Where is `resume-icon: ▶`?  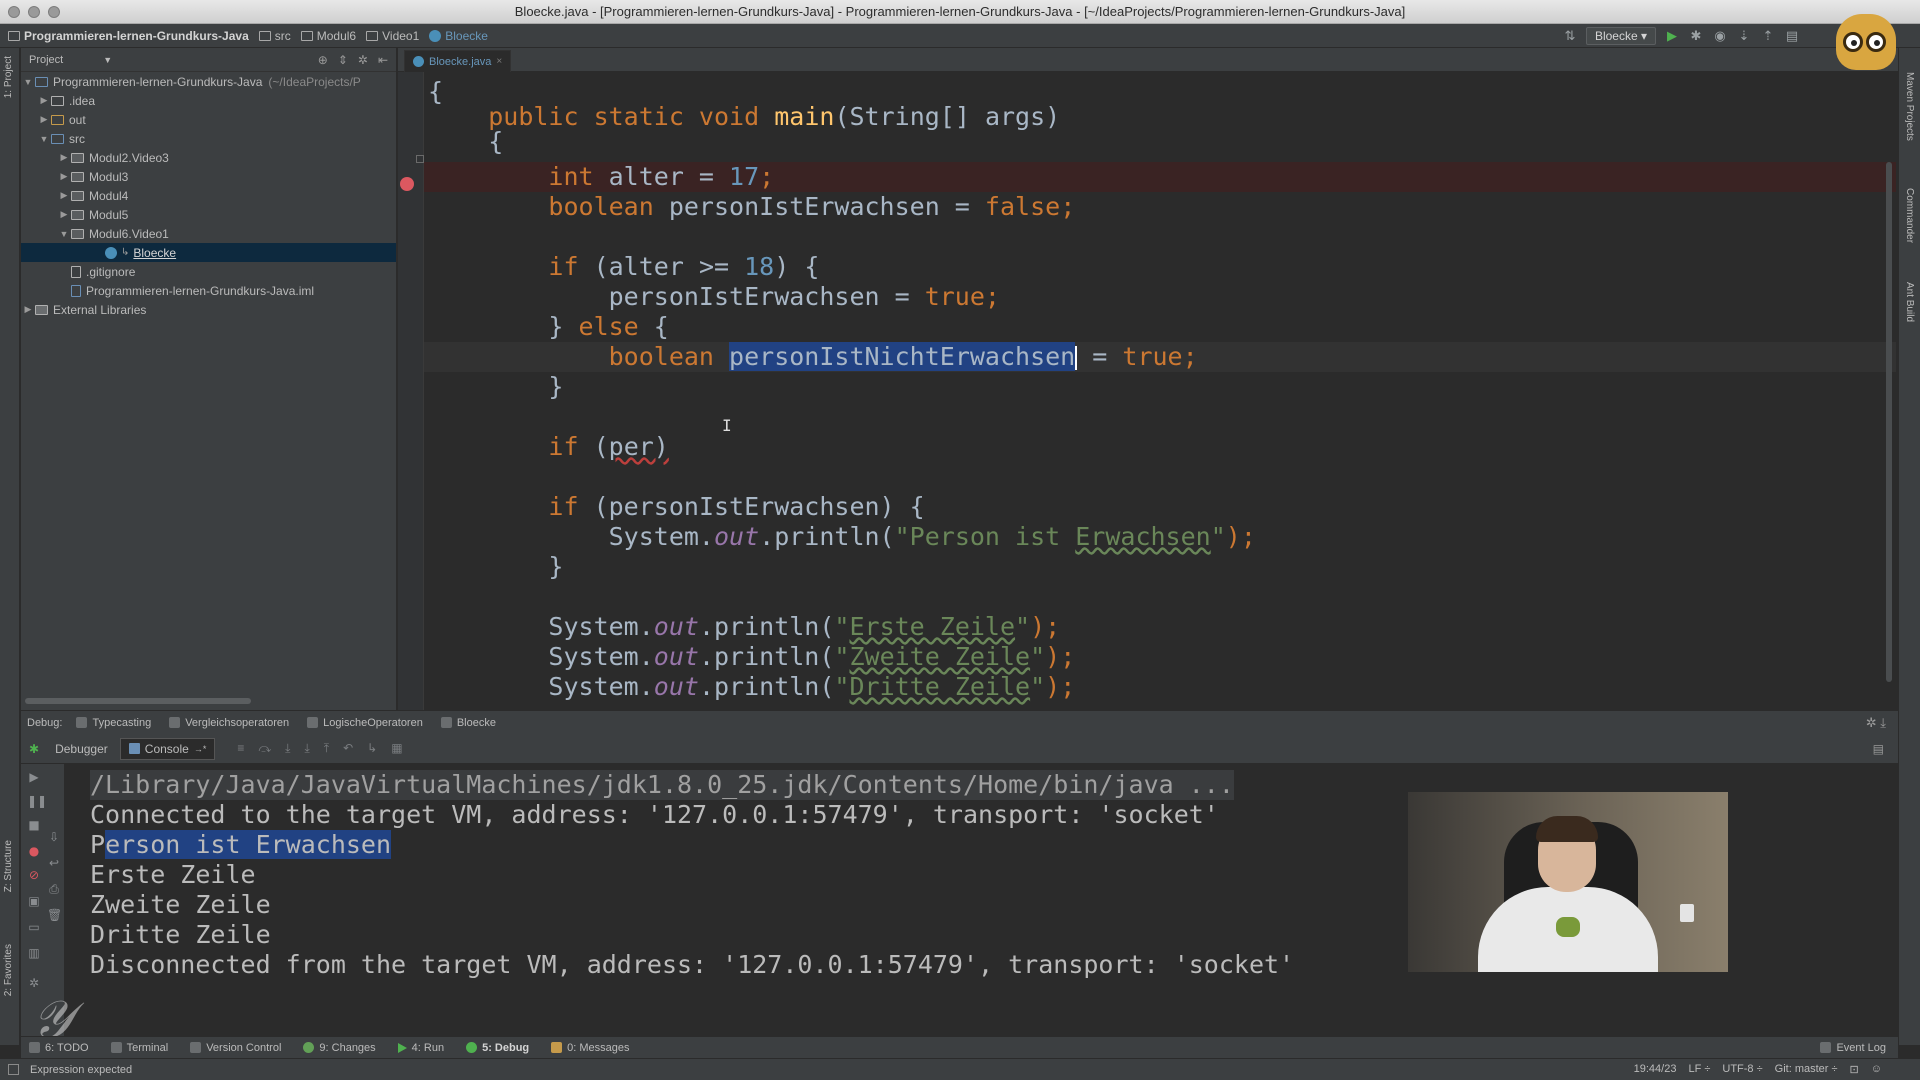 resume-icon: ▶ is located at coordinates (34, 777).